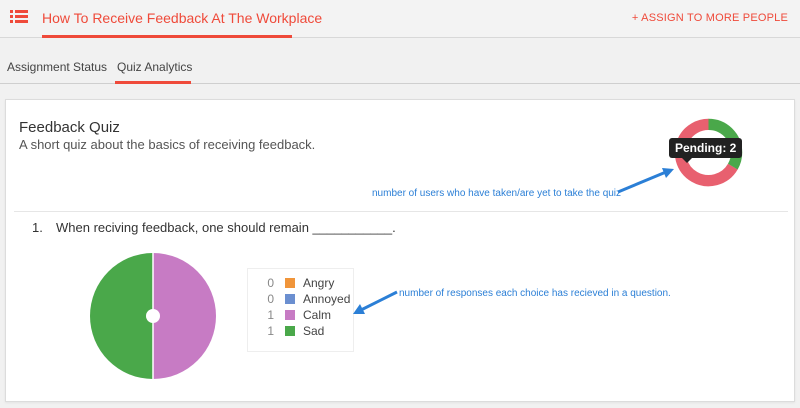 The height and width of the screenshot is (408, 800). I want to click on pie-center-hole, so click(153, 316).